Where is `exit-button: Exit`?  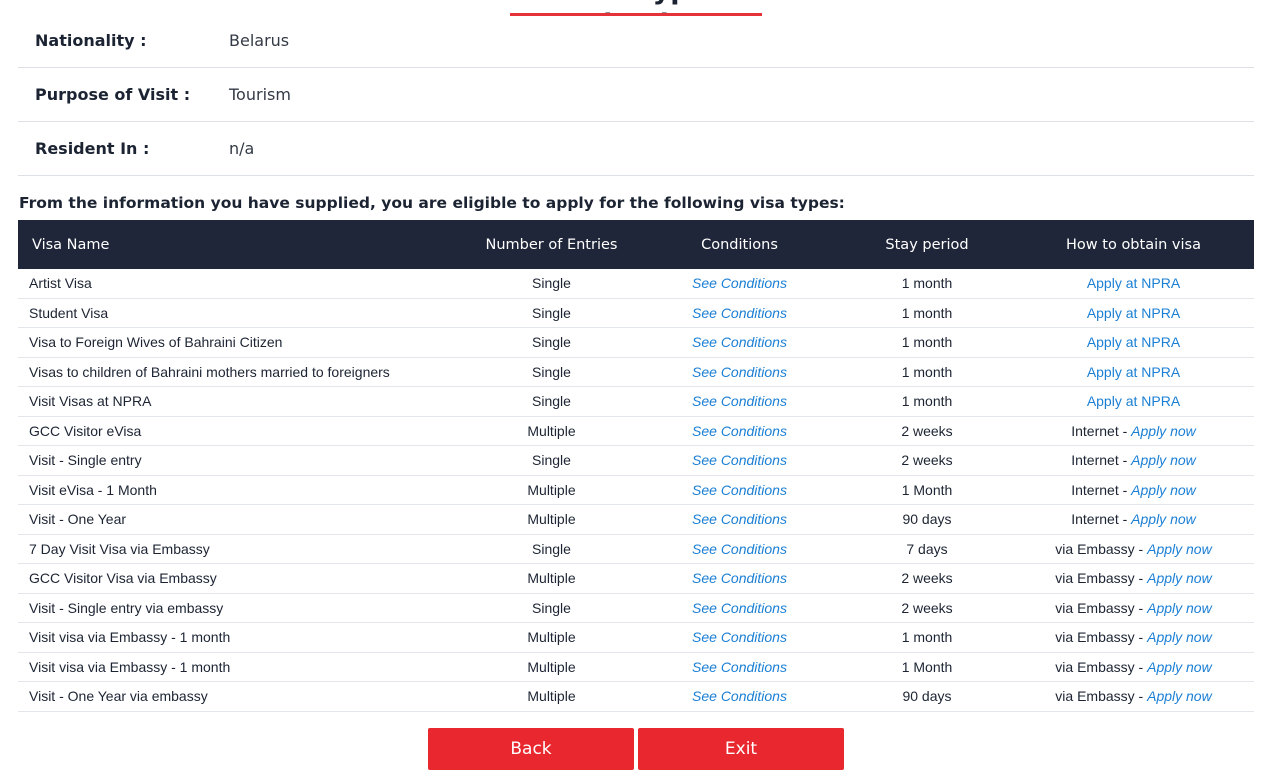 exit-button: Exit is located at coordinates (741, 749).